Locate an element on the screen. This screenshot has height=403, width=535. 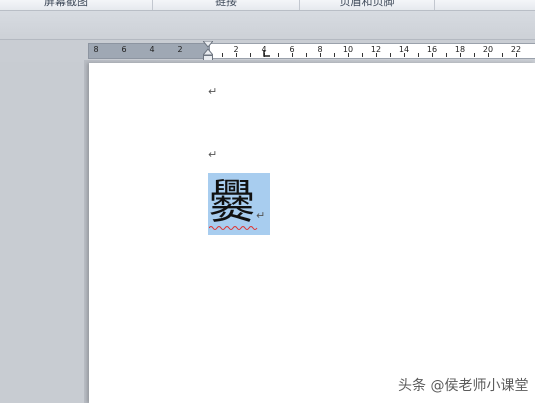
ruler-number: 8 is located at coordinates (96, 49).